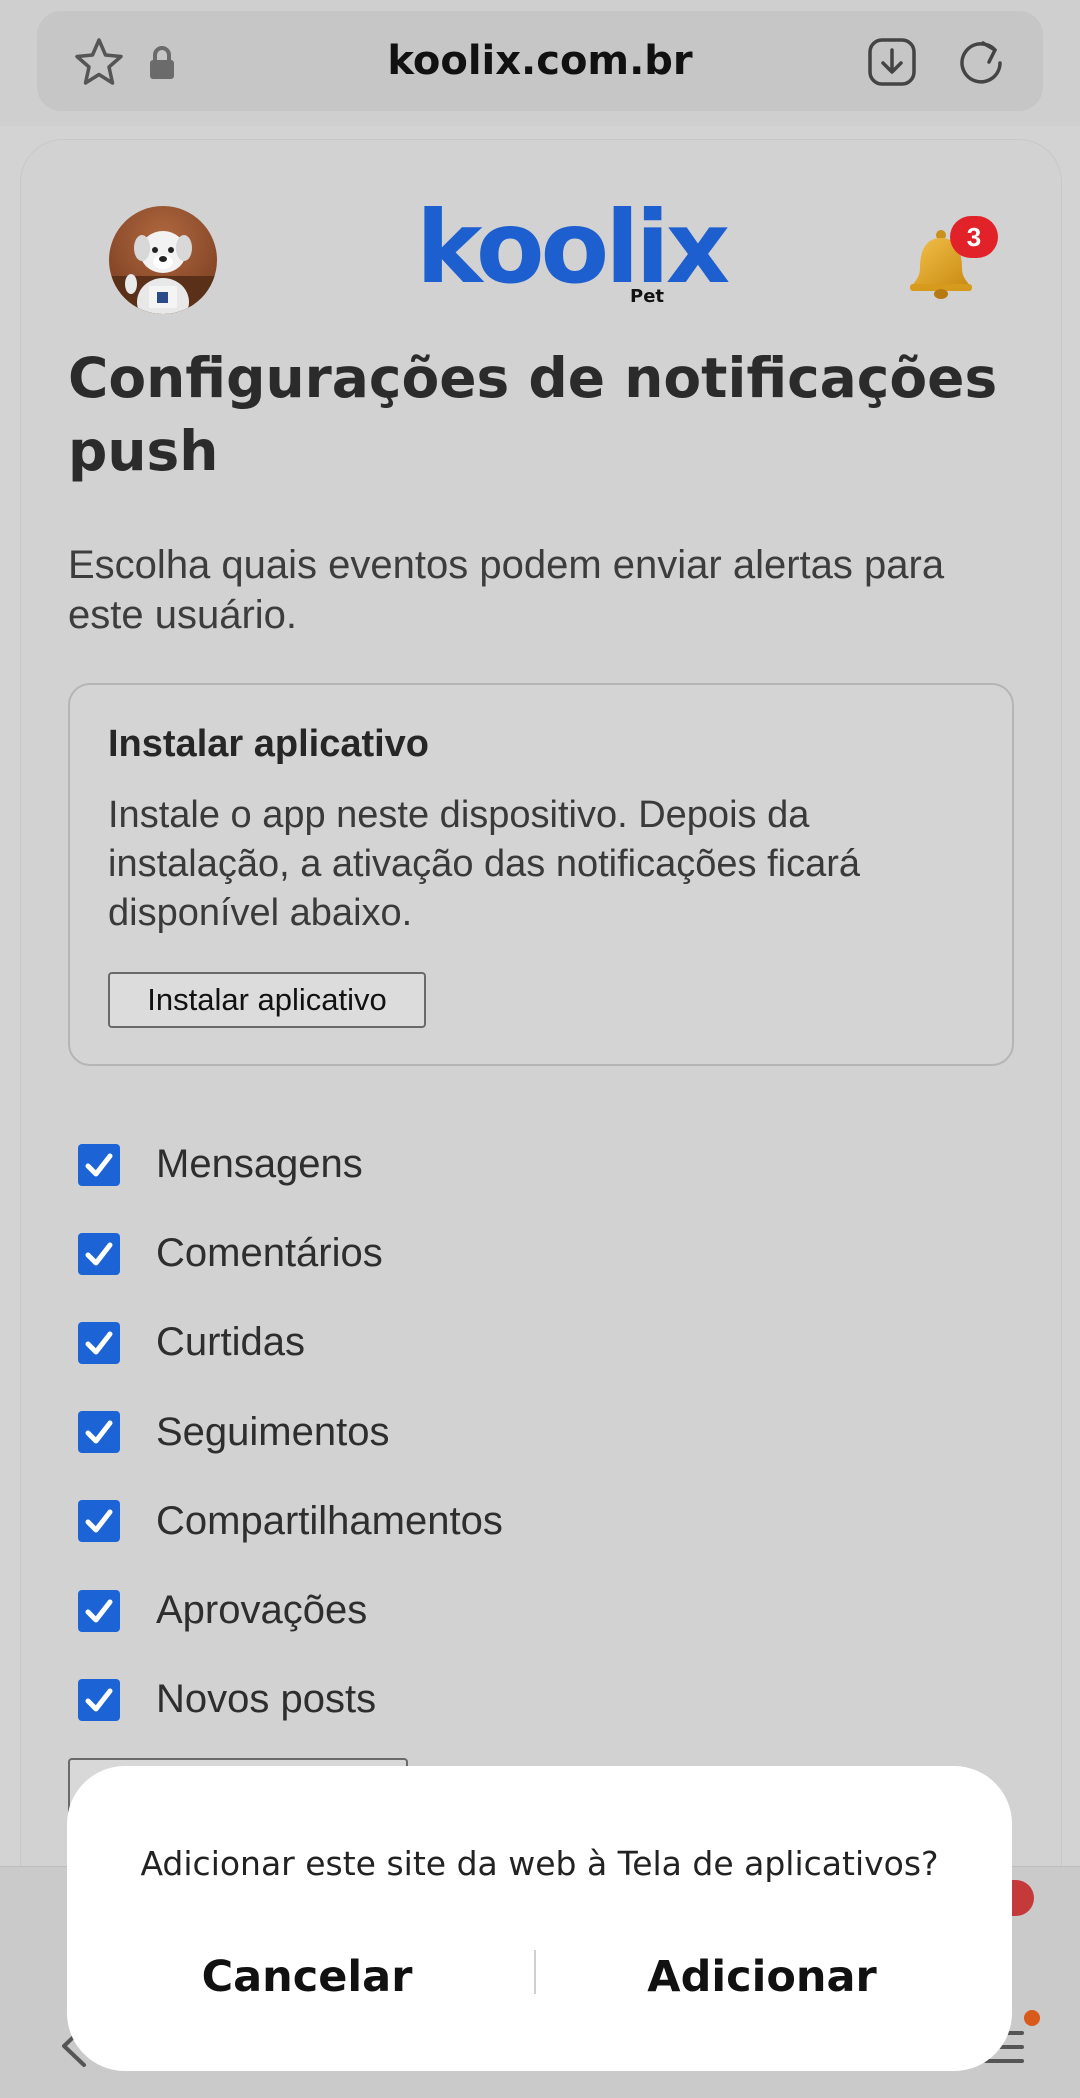 This screenshot has height=2098, width=1080. I want to click on preference-comments: Comentários, so click(528, 1253).